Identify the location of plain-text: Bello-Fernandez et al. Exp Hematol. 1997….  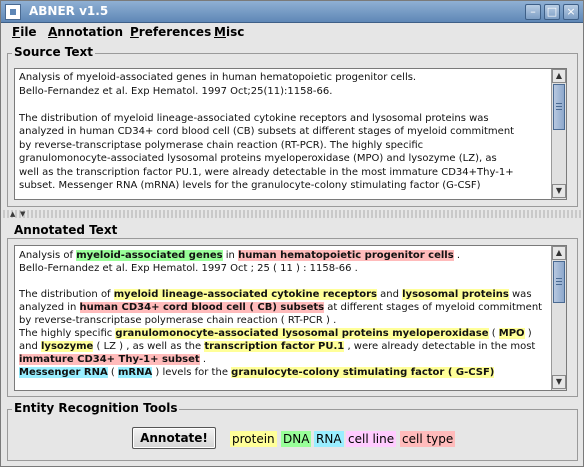
(188, 268).